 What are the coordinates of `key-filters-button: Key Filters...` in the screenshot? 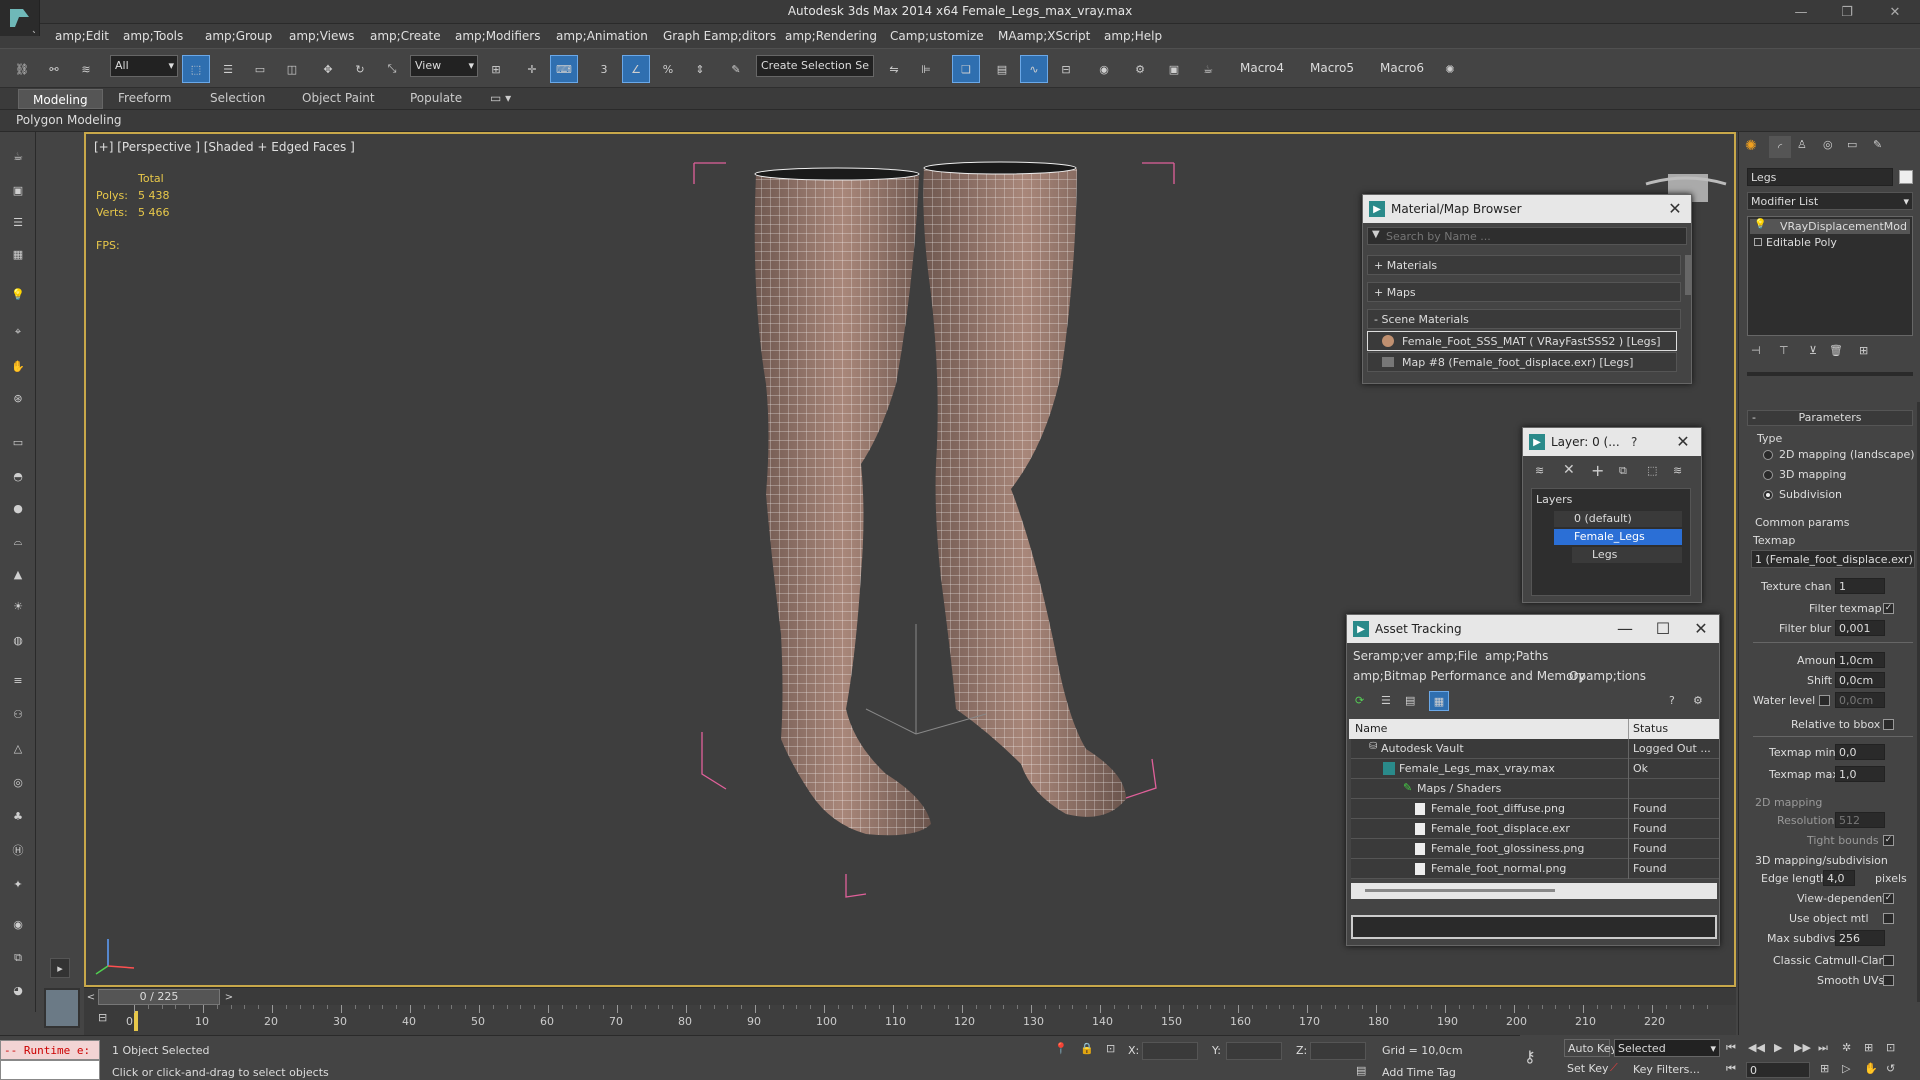 It's located at (1675, 1070).